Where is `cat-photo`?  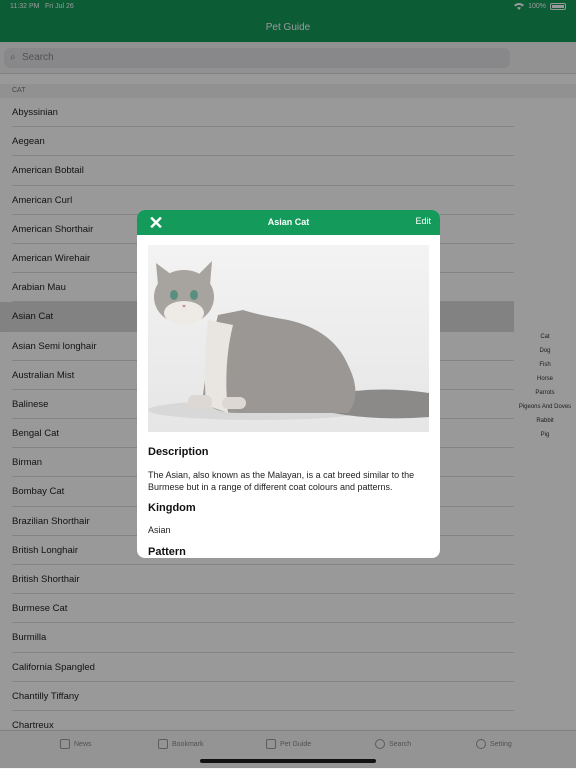
cat-photo is located at coordinates (288, 338).